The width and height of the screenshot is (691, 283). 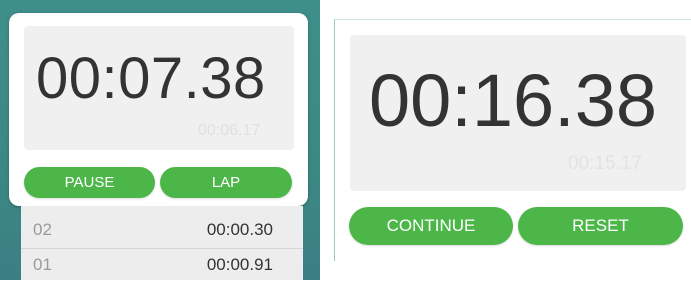 I want to click on pause-button: PAUSE, so click(x=89, y=182).